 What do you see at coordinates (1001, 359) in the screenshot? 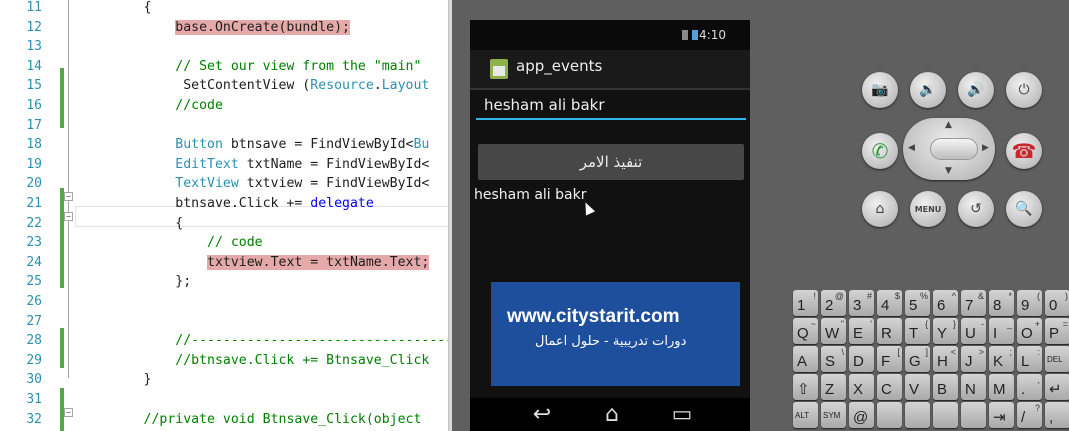
I see `keyboard-key: K;` at bounding box center [1001, 359].